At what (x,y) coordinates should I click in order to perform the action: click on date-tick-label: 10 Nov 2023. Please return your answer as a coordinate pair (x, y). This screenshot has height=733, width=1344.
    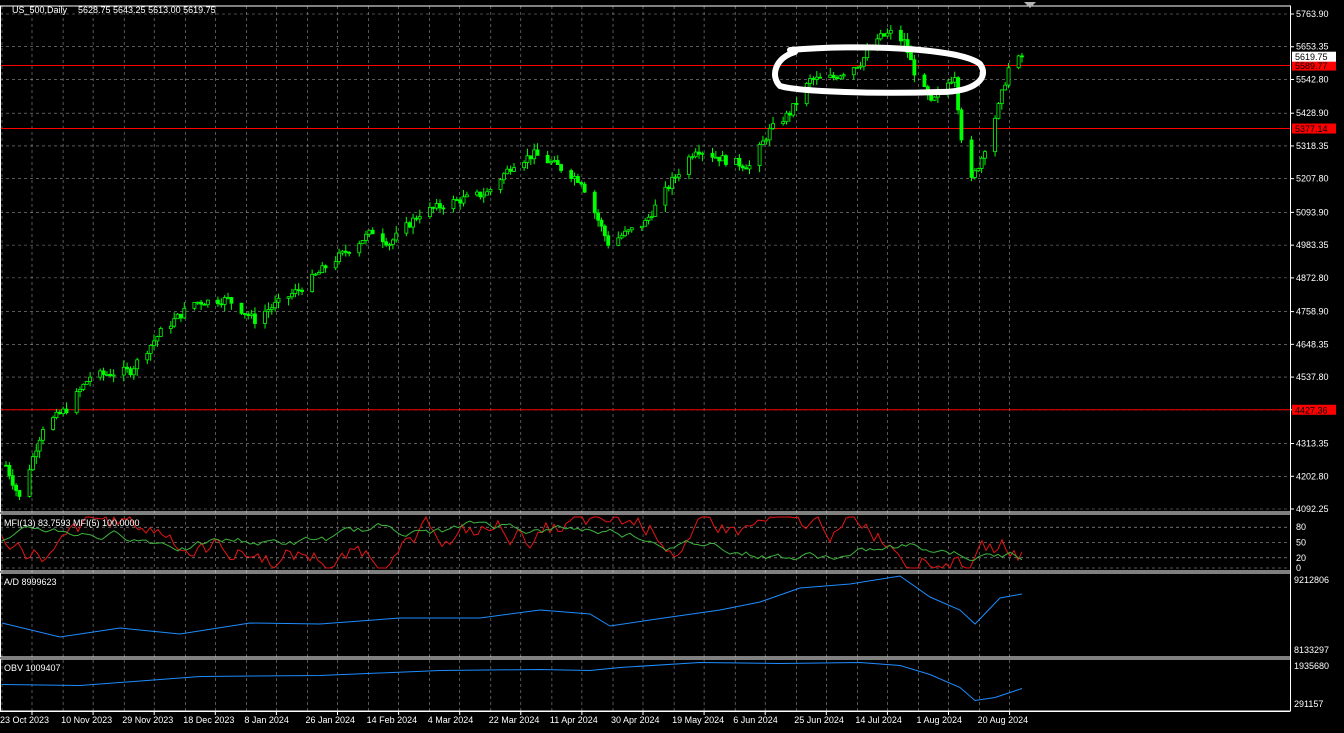
    Looking at the image, I should click on (86, 720).